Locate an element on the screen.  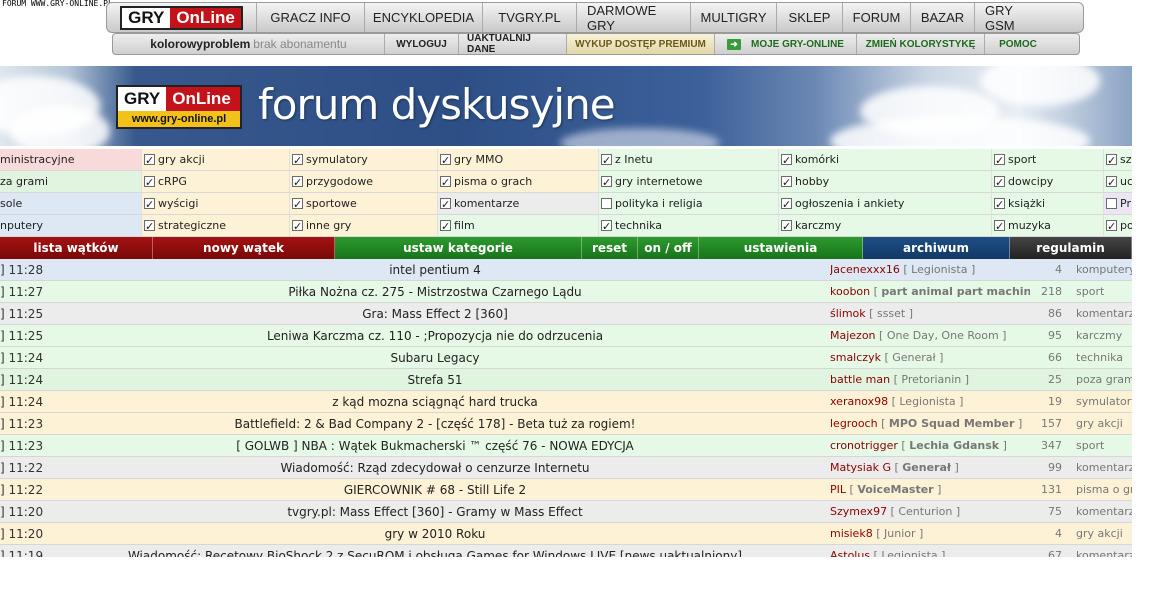
topic-subject-link: GIERCOWNIK # 68 - Still Life 2 is located at coordinates (435, 490).